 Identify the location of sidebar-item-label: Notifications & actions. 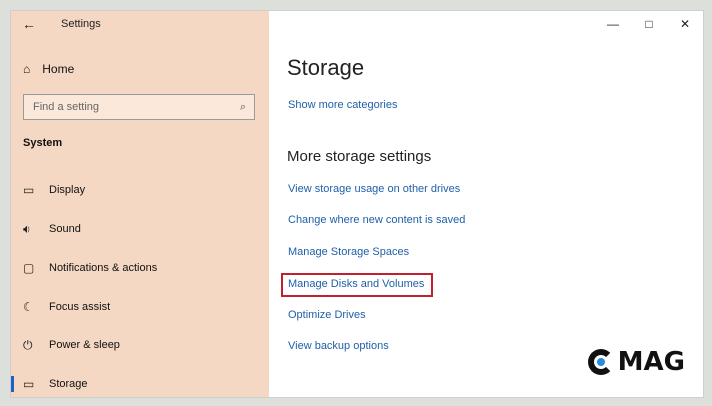
(103, 268).